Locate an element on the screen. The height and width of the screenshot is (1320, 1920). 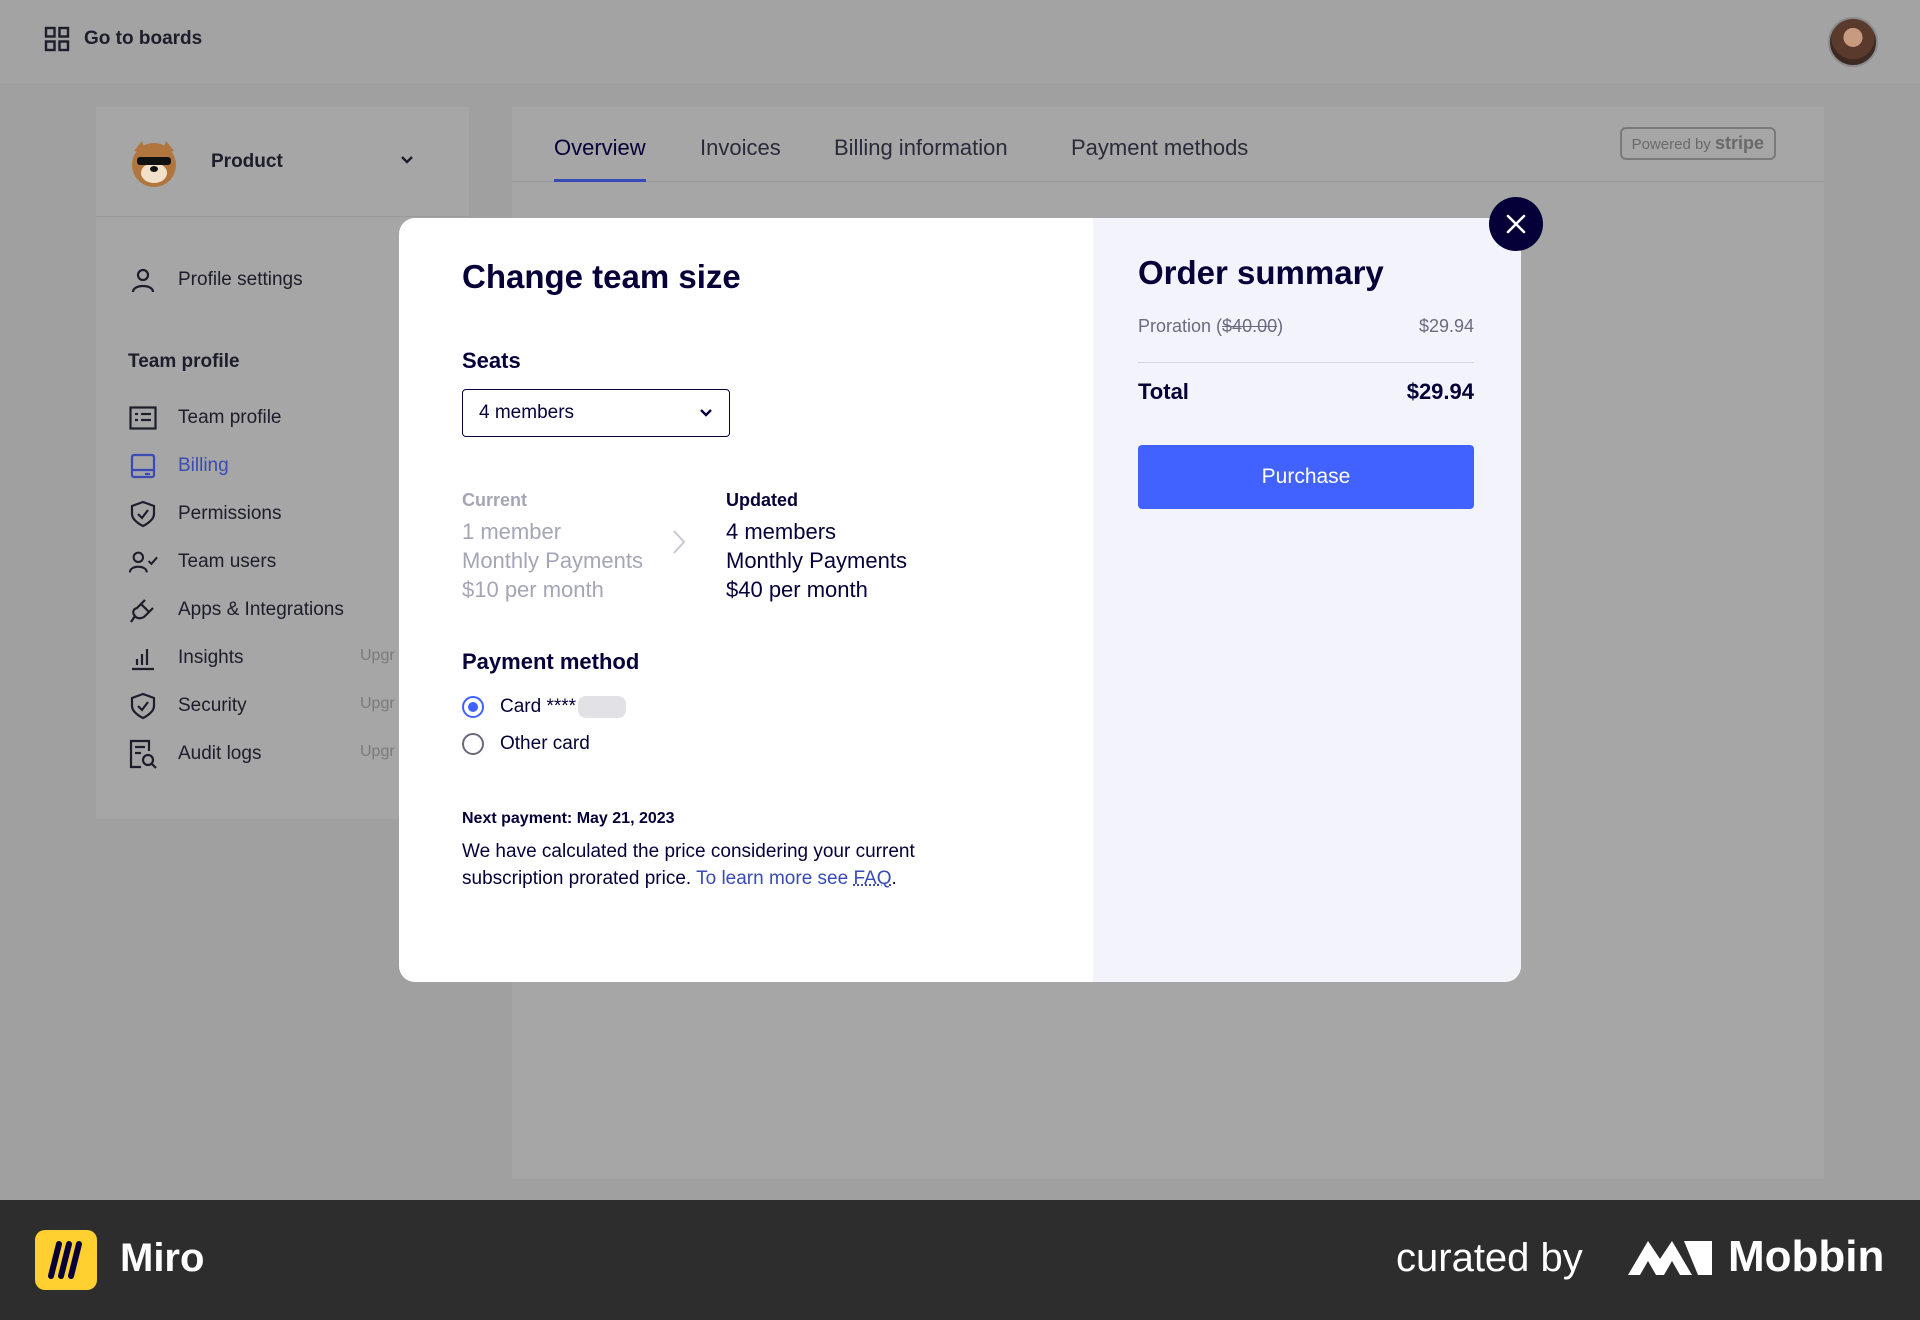
go-to-boards-link: Go to boards is located at coordinates (123, 39).